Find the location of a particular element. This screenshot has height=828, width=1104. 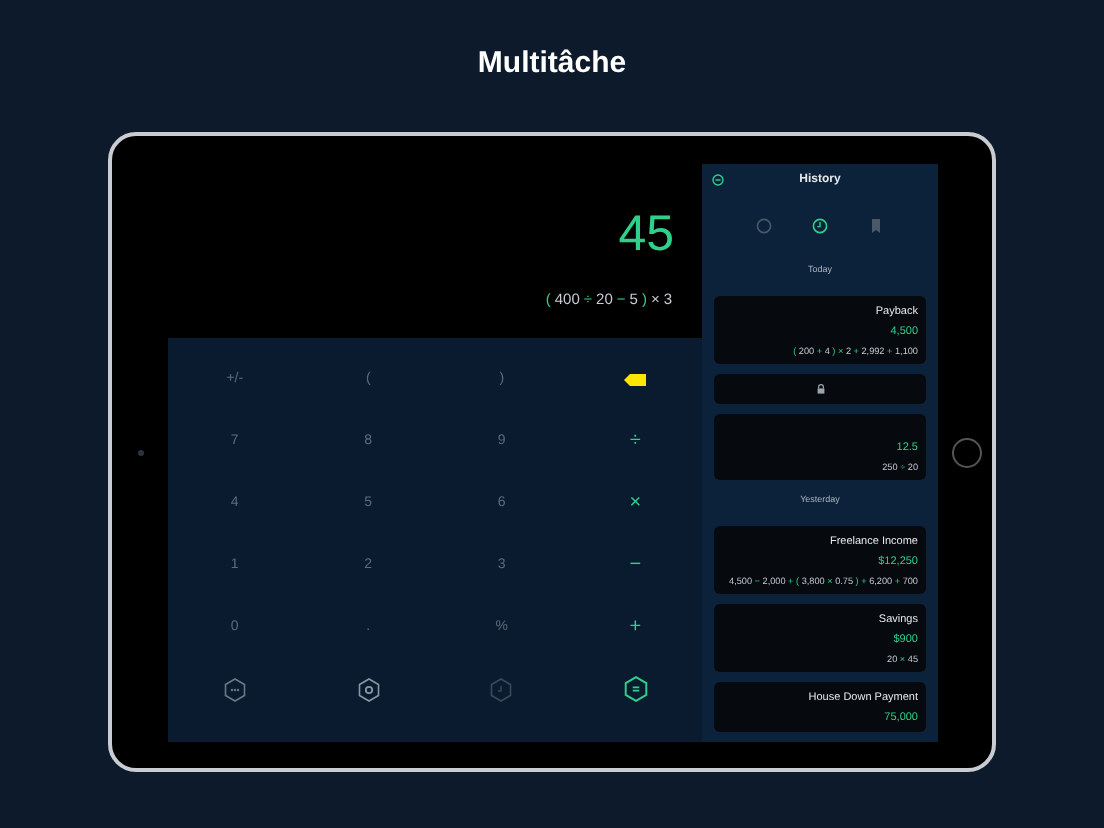

settings-icon is located at coordinates (368, 689).